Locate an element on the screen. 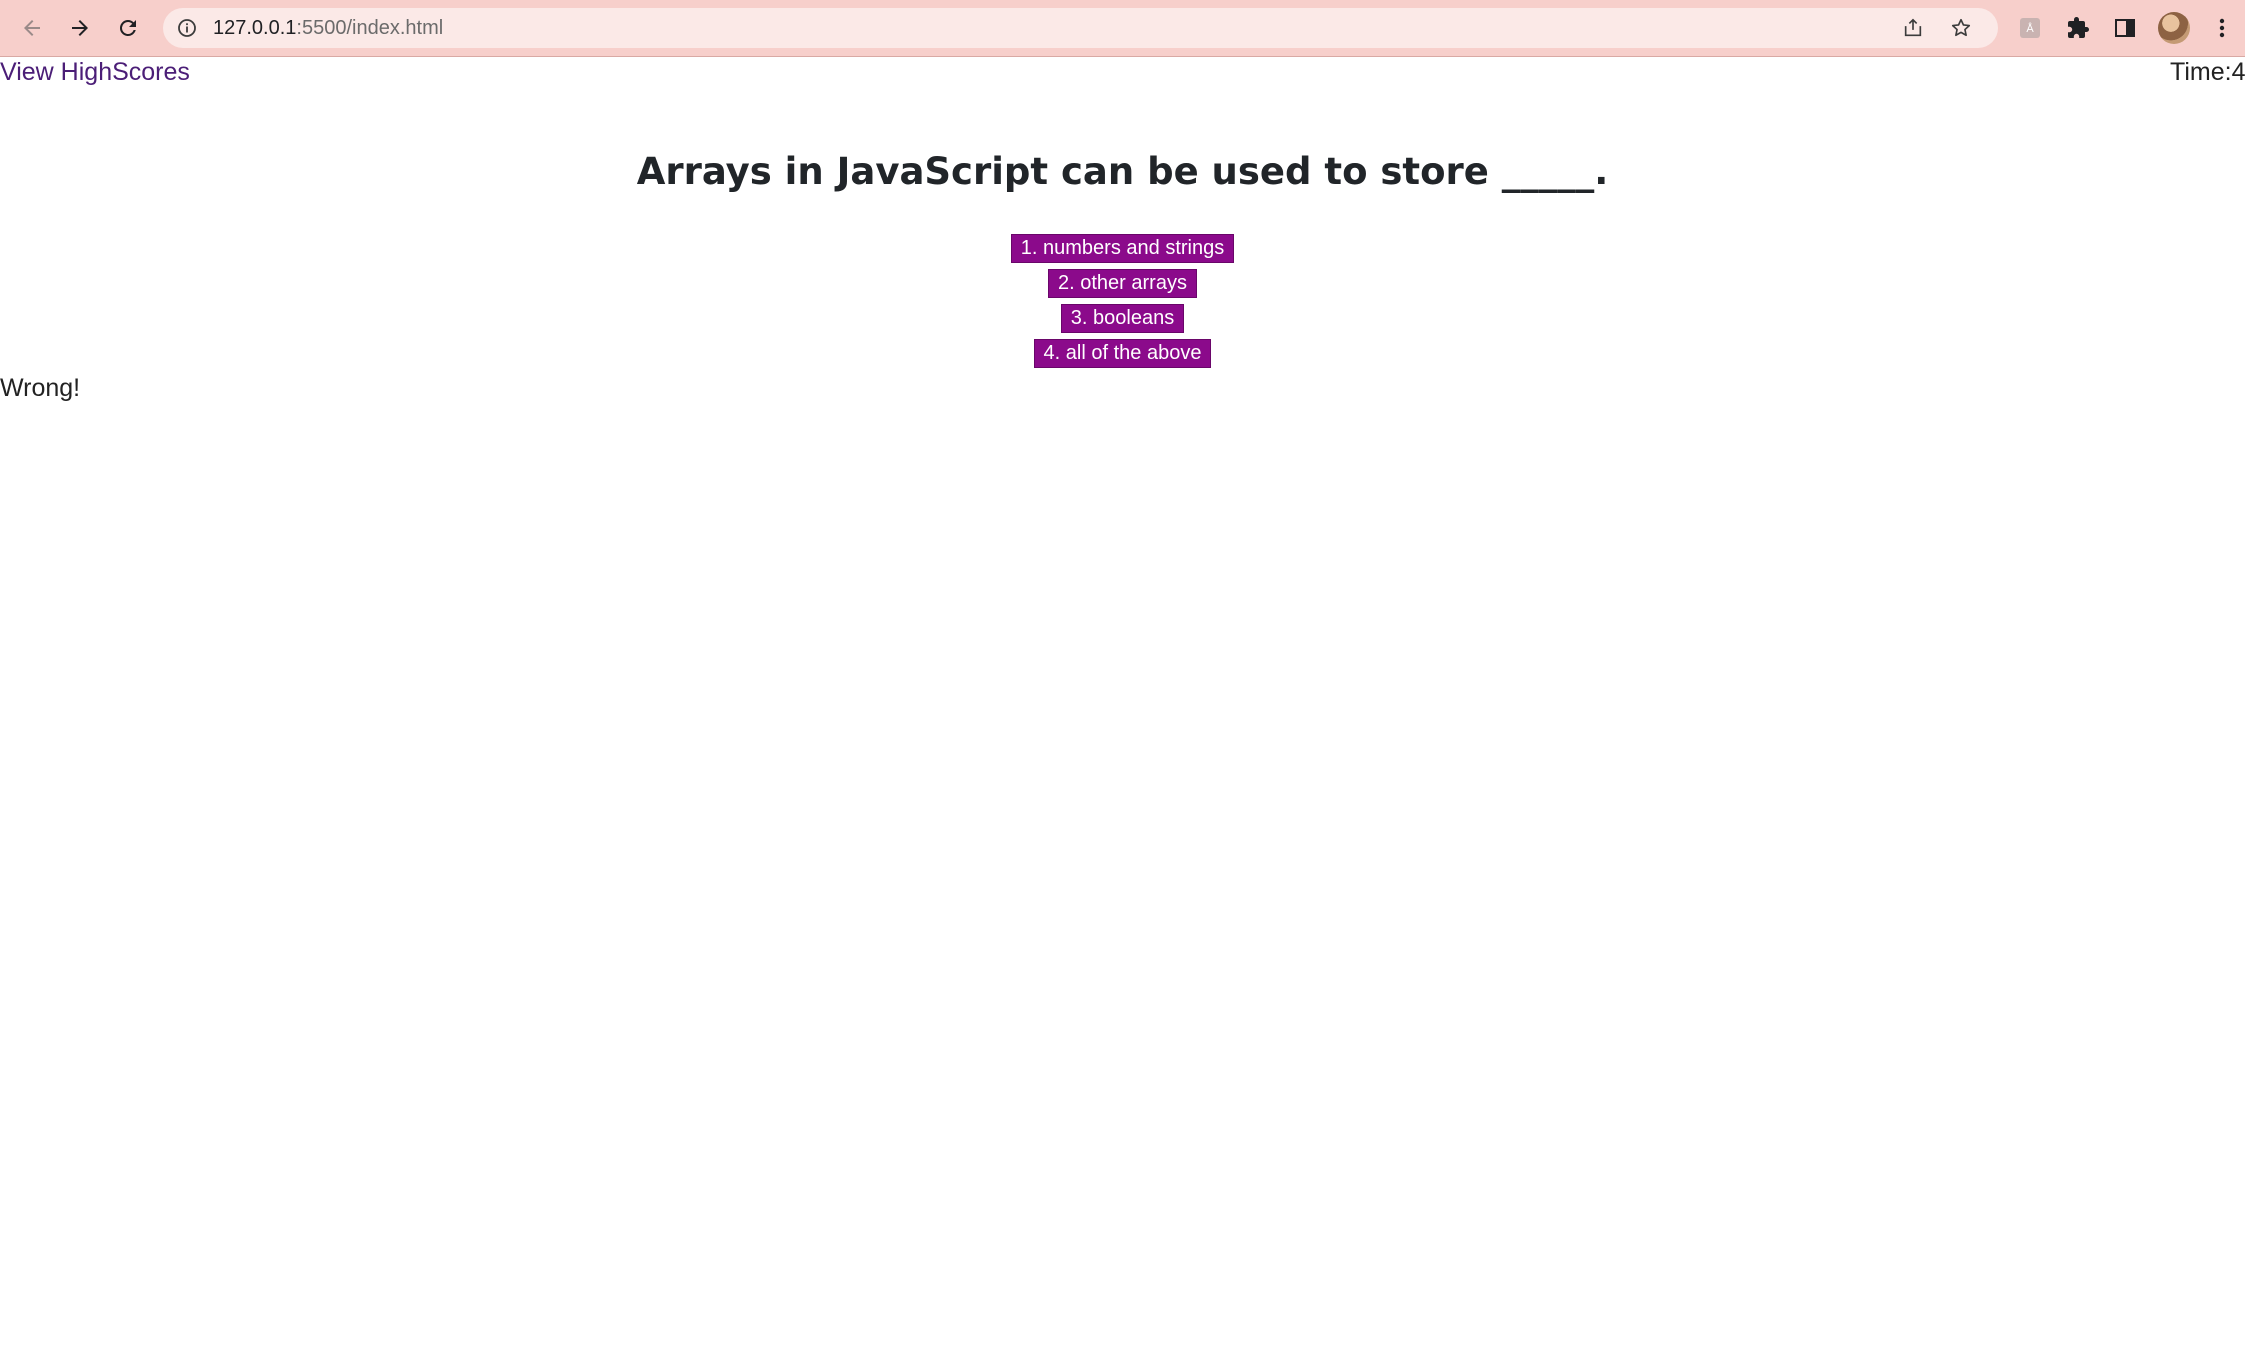 The image size is (2245, 1347). menu-icon is located at coordinates (2222, 28).